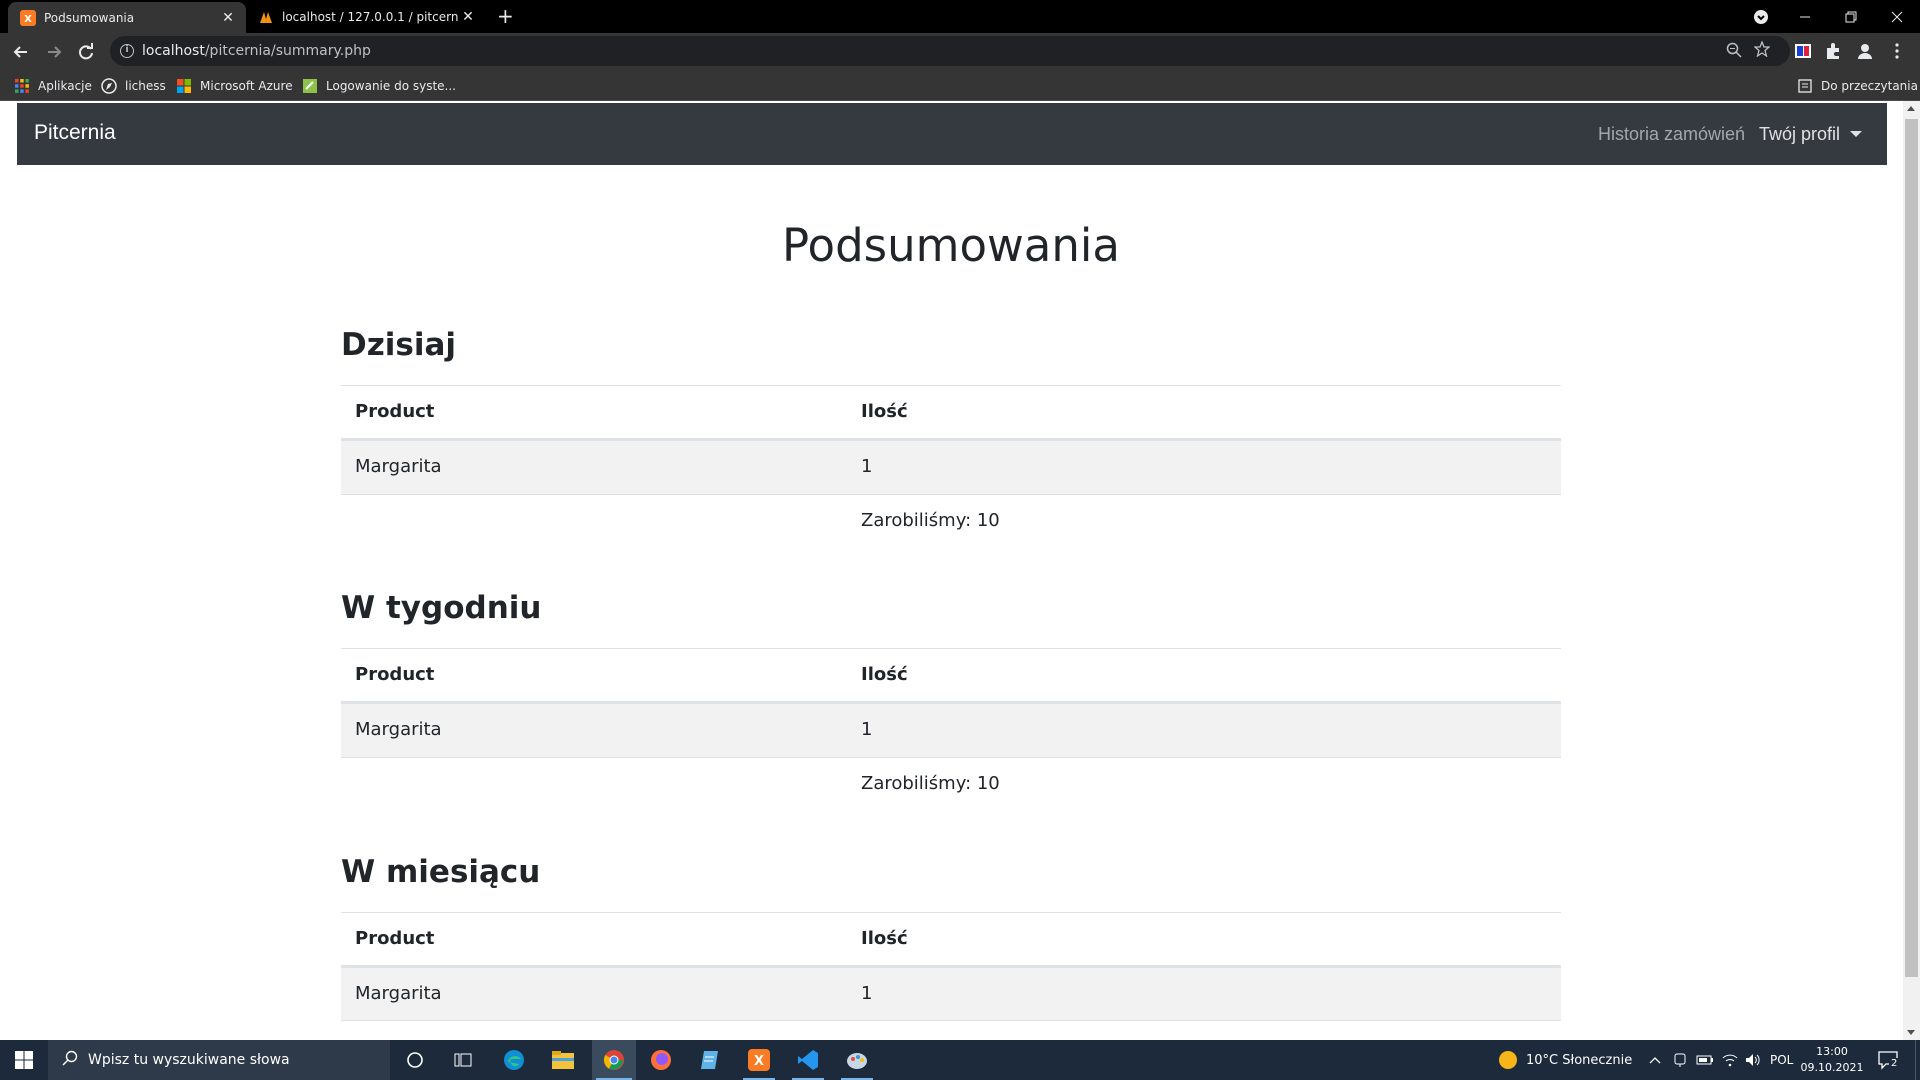 Image resolution: width=1920 pixels, height=1080 pixels. I want to click on vscode-app-icon, so click(808, 1060).